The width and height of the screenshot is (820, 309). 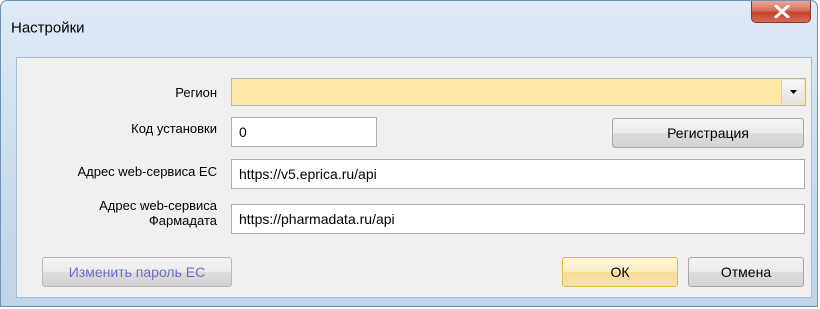 I want to click on pharmadata-label-line1: Адрес web-сервиса, so click(x=158, y=205).